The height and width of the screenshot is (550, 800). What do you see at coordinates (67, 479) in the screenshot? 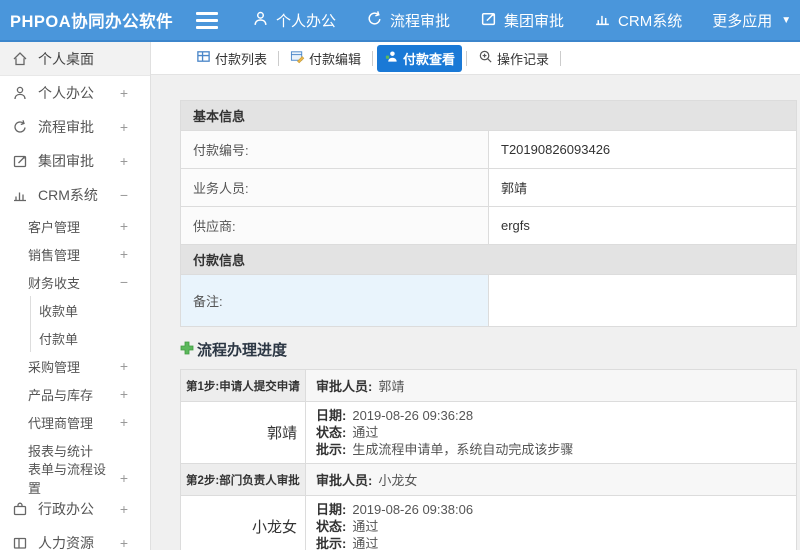
I see `sidebar-item-label: 表单与流程设置` at bounding box center [67, 479].